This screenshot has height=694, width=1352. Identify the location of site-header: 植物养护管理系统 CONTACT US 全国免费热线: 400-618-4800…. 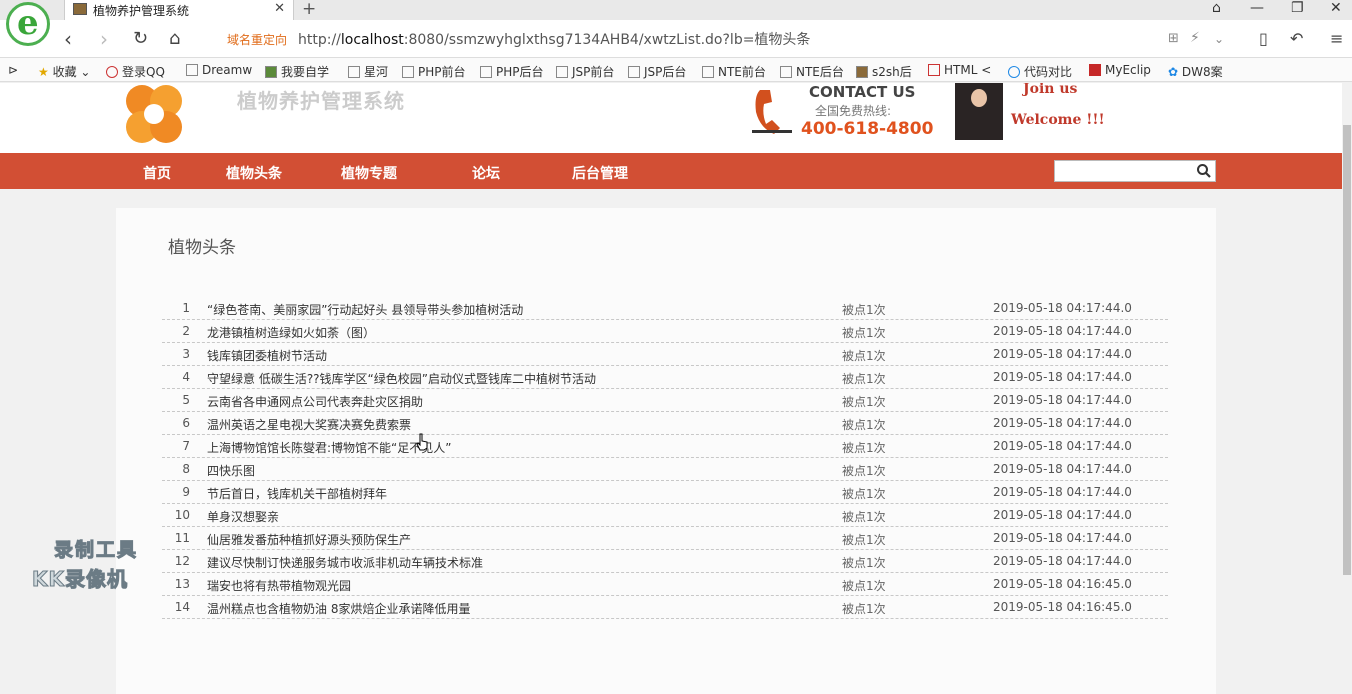
(671, 118).